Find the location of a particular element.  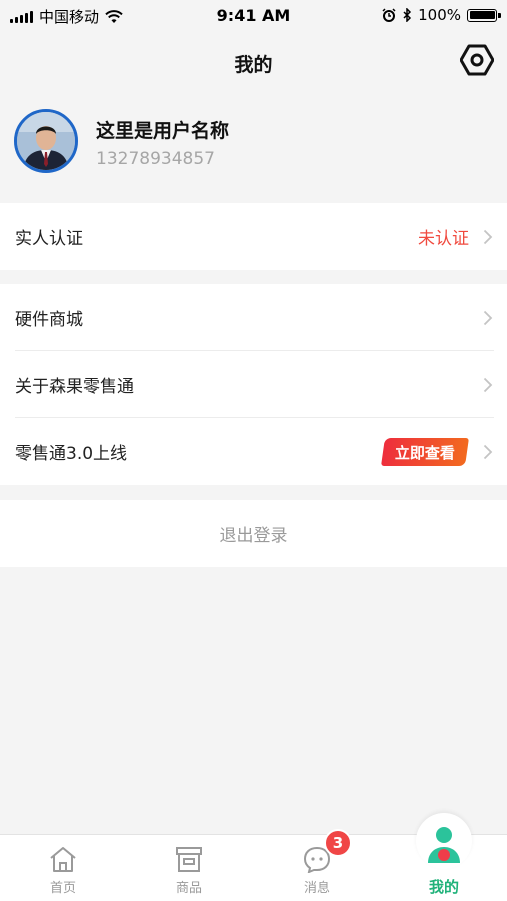

user-phone: 13278934857 is located at coordinates (155, 159).